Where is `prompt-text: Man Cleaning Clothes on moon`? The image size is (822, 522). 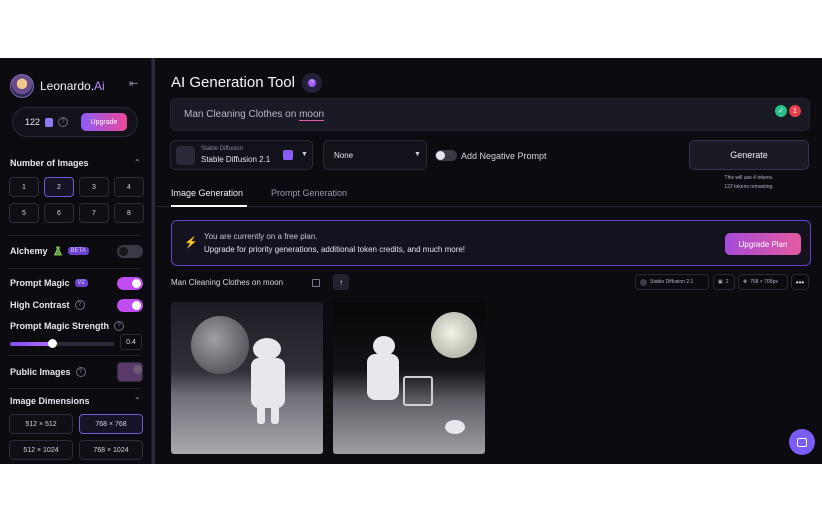 prompt-text: Man Cleaning Clothes on moon is located at coordinates (254, 115).